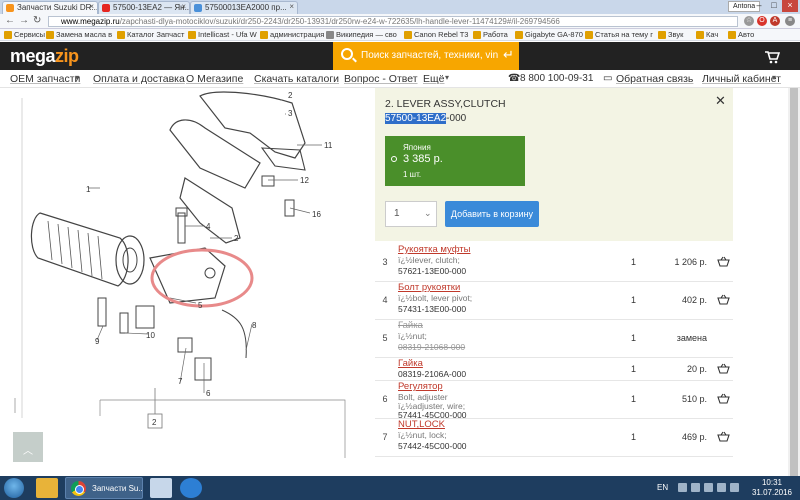 This screenshot has width=800, height=500. I want to click on star-icon: ☆, so click(749, 21).